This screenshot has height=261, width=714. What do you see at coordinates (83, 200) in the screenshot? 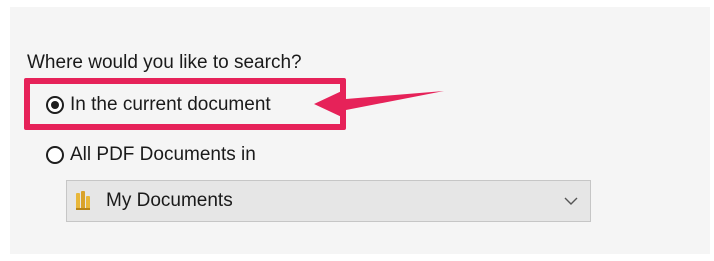
I see `folder-icon` at bounding box center [83, 200].